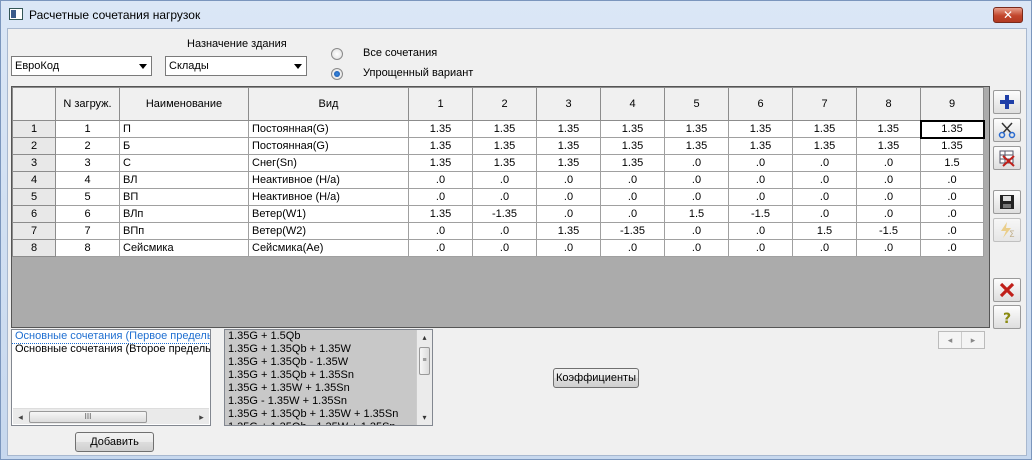 The width and height of the screenshot is (1032, 460). I want to click on add-load-button, so click(1007, 102).